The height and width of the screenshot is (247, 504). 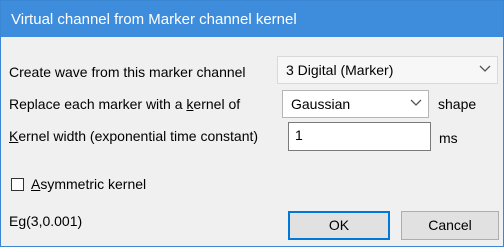 I want to click on kernel-width-field, so click(x=366, y=136).